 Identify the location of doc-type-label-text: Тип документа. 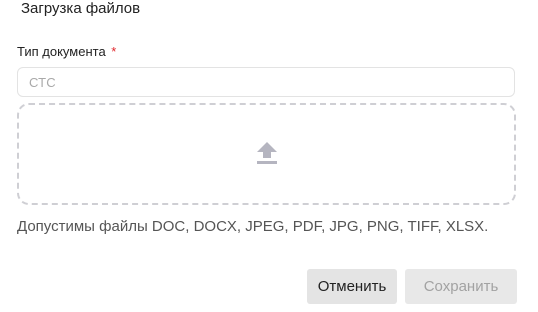
(61, 51).